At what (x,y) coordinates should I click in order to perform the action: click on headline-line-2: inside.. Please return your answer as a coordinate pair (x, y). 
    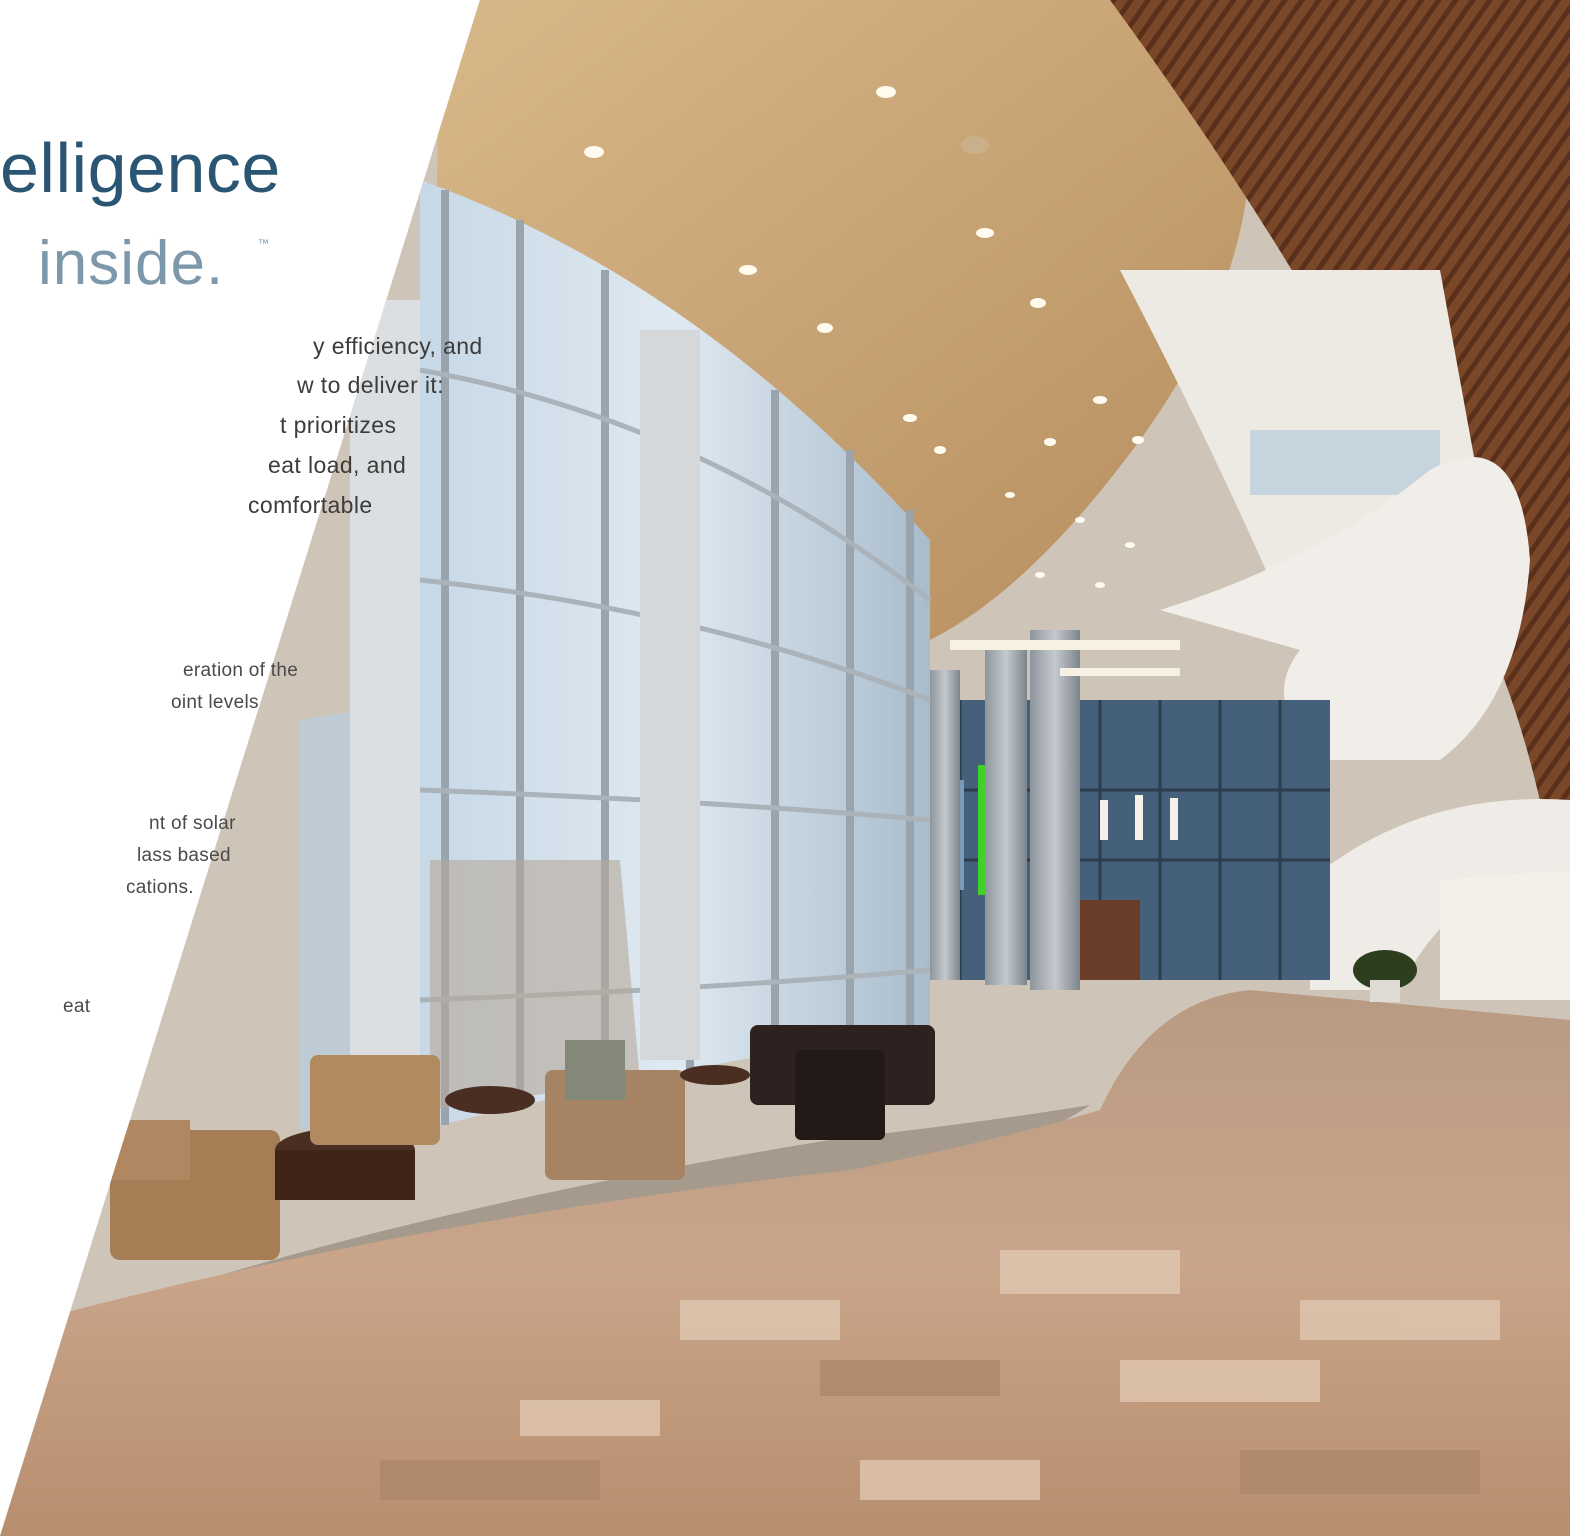
    Looking at the image, I should click on (131, 263).